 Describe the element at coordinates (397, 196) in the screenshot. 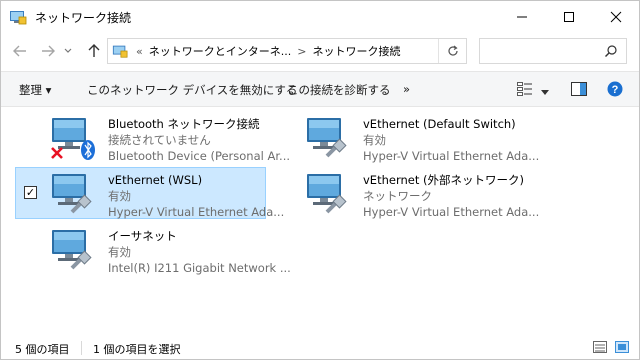

I see `connection-status: ネットワーク` at that location.